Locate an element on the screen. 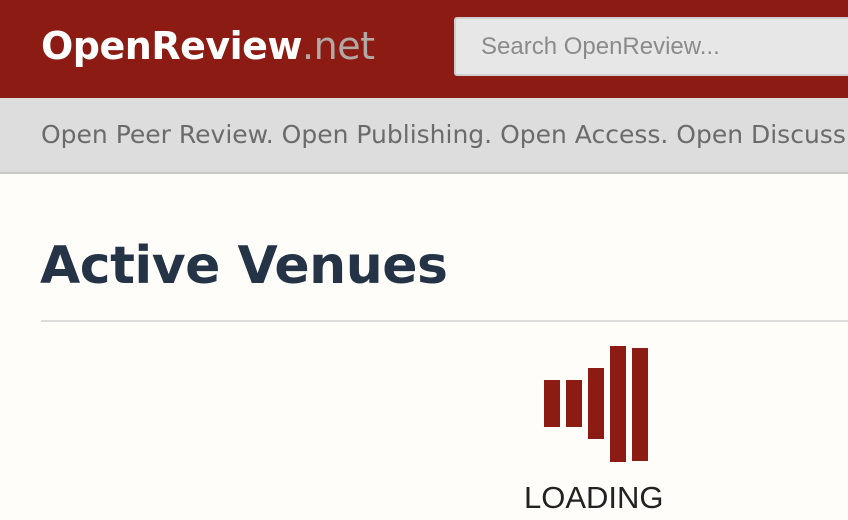 The width and height of the screenshot is (848, 520). title-divider is located at coordinates (444, 321).